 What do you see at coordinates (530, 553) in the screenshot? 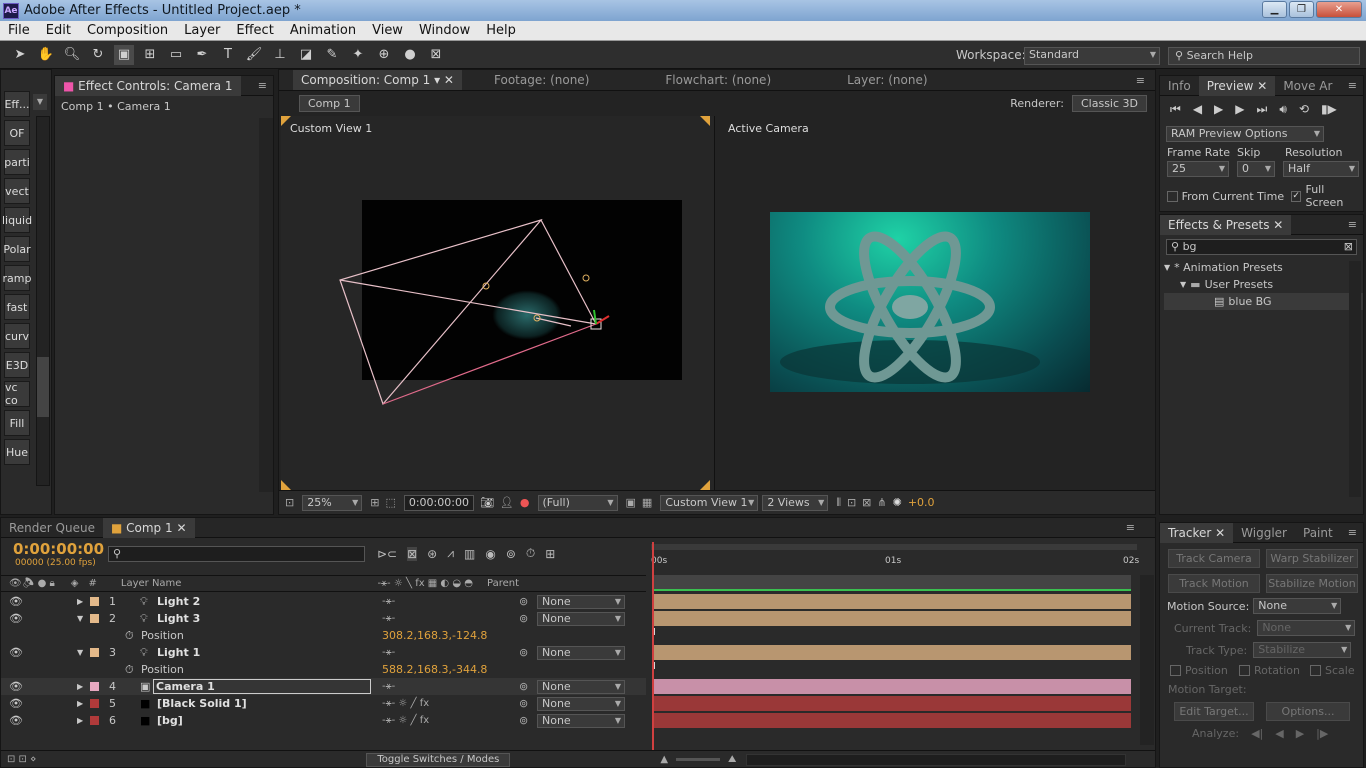
I see `graph-editor-icon: ⏱` at bounding box center [530, 553].